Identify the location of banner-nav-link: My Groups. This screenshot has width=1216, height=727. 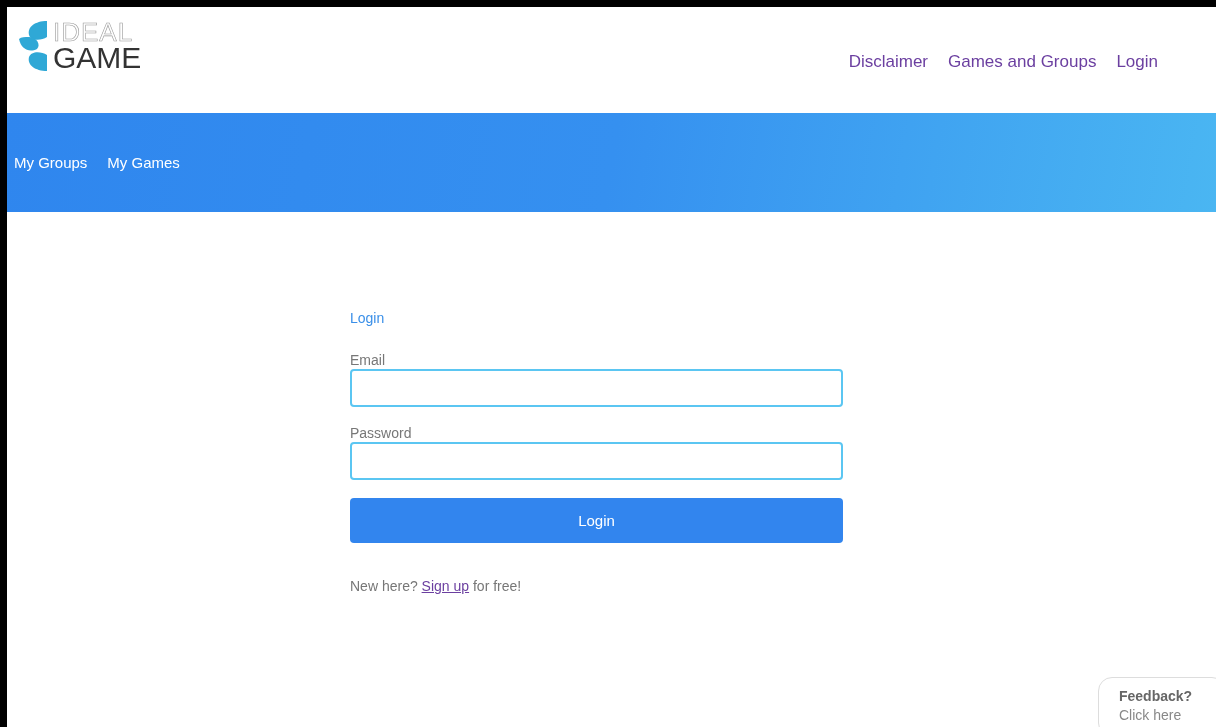
(51, 162).